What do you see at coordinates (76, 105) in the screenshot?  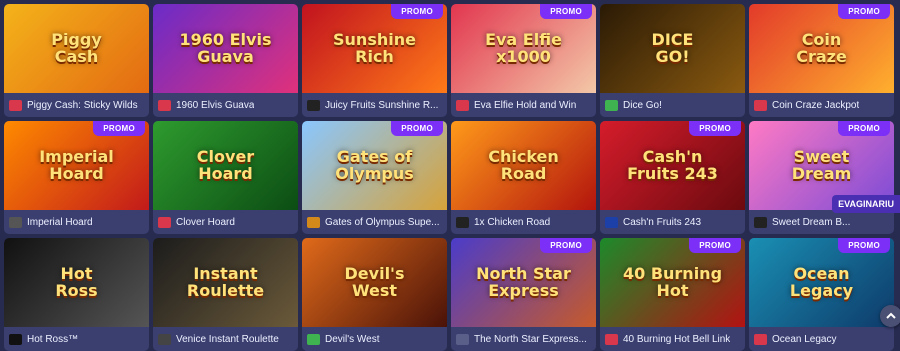 I see `game-caption: Piggy Cash: Sticky Wilds` at bounding box center [76, 105].